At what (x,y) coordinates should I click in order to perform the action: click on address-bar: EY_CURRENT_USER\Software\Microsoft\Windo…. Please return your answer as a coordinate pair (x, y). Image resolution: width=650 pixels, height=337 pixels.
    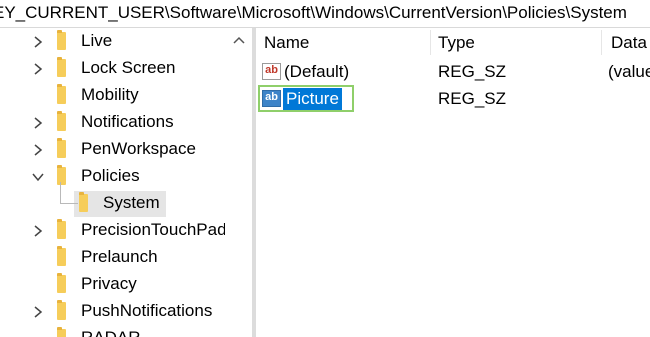
    Looking at the image, I should click on (325, 14).